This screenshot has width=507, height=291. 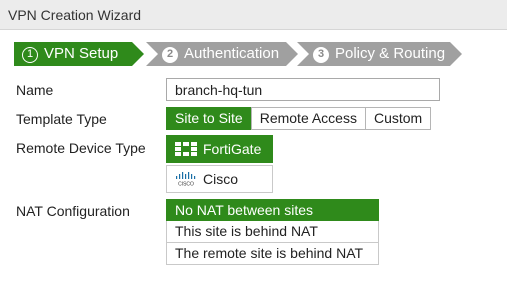 What do you see at coordinates (209, 118) in the screenshot?
I see `template-site-to-site-button: Site to Site` at bounding box center [209, 118].